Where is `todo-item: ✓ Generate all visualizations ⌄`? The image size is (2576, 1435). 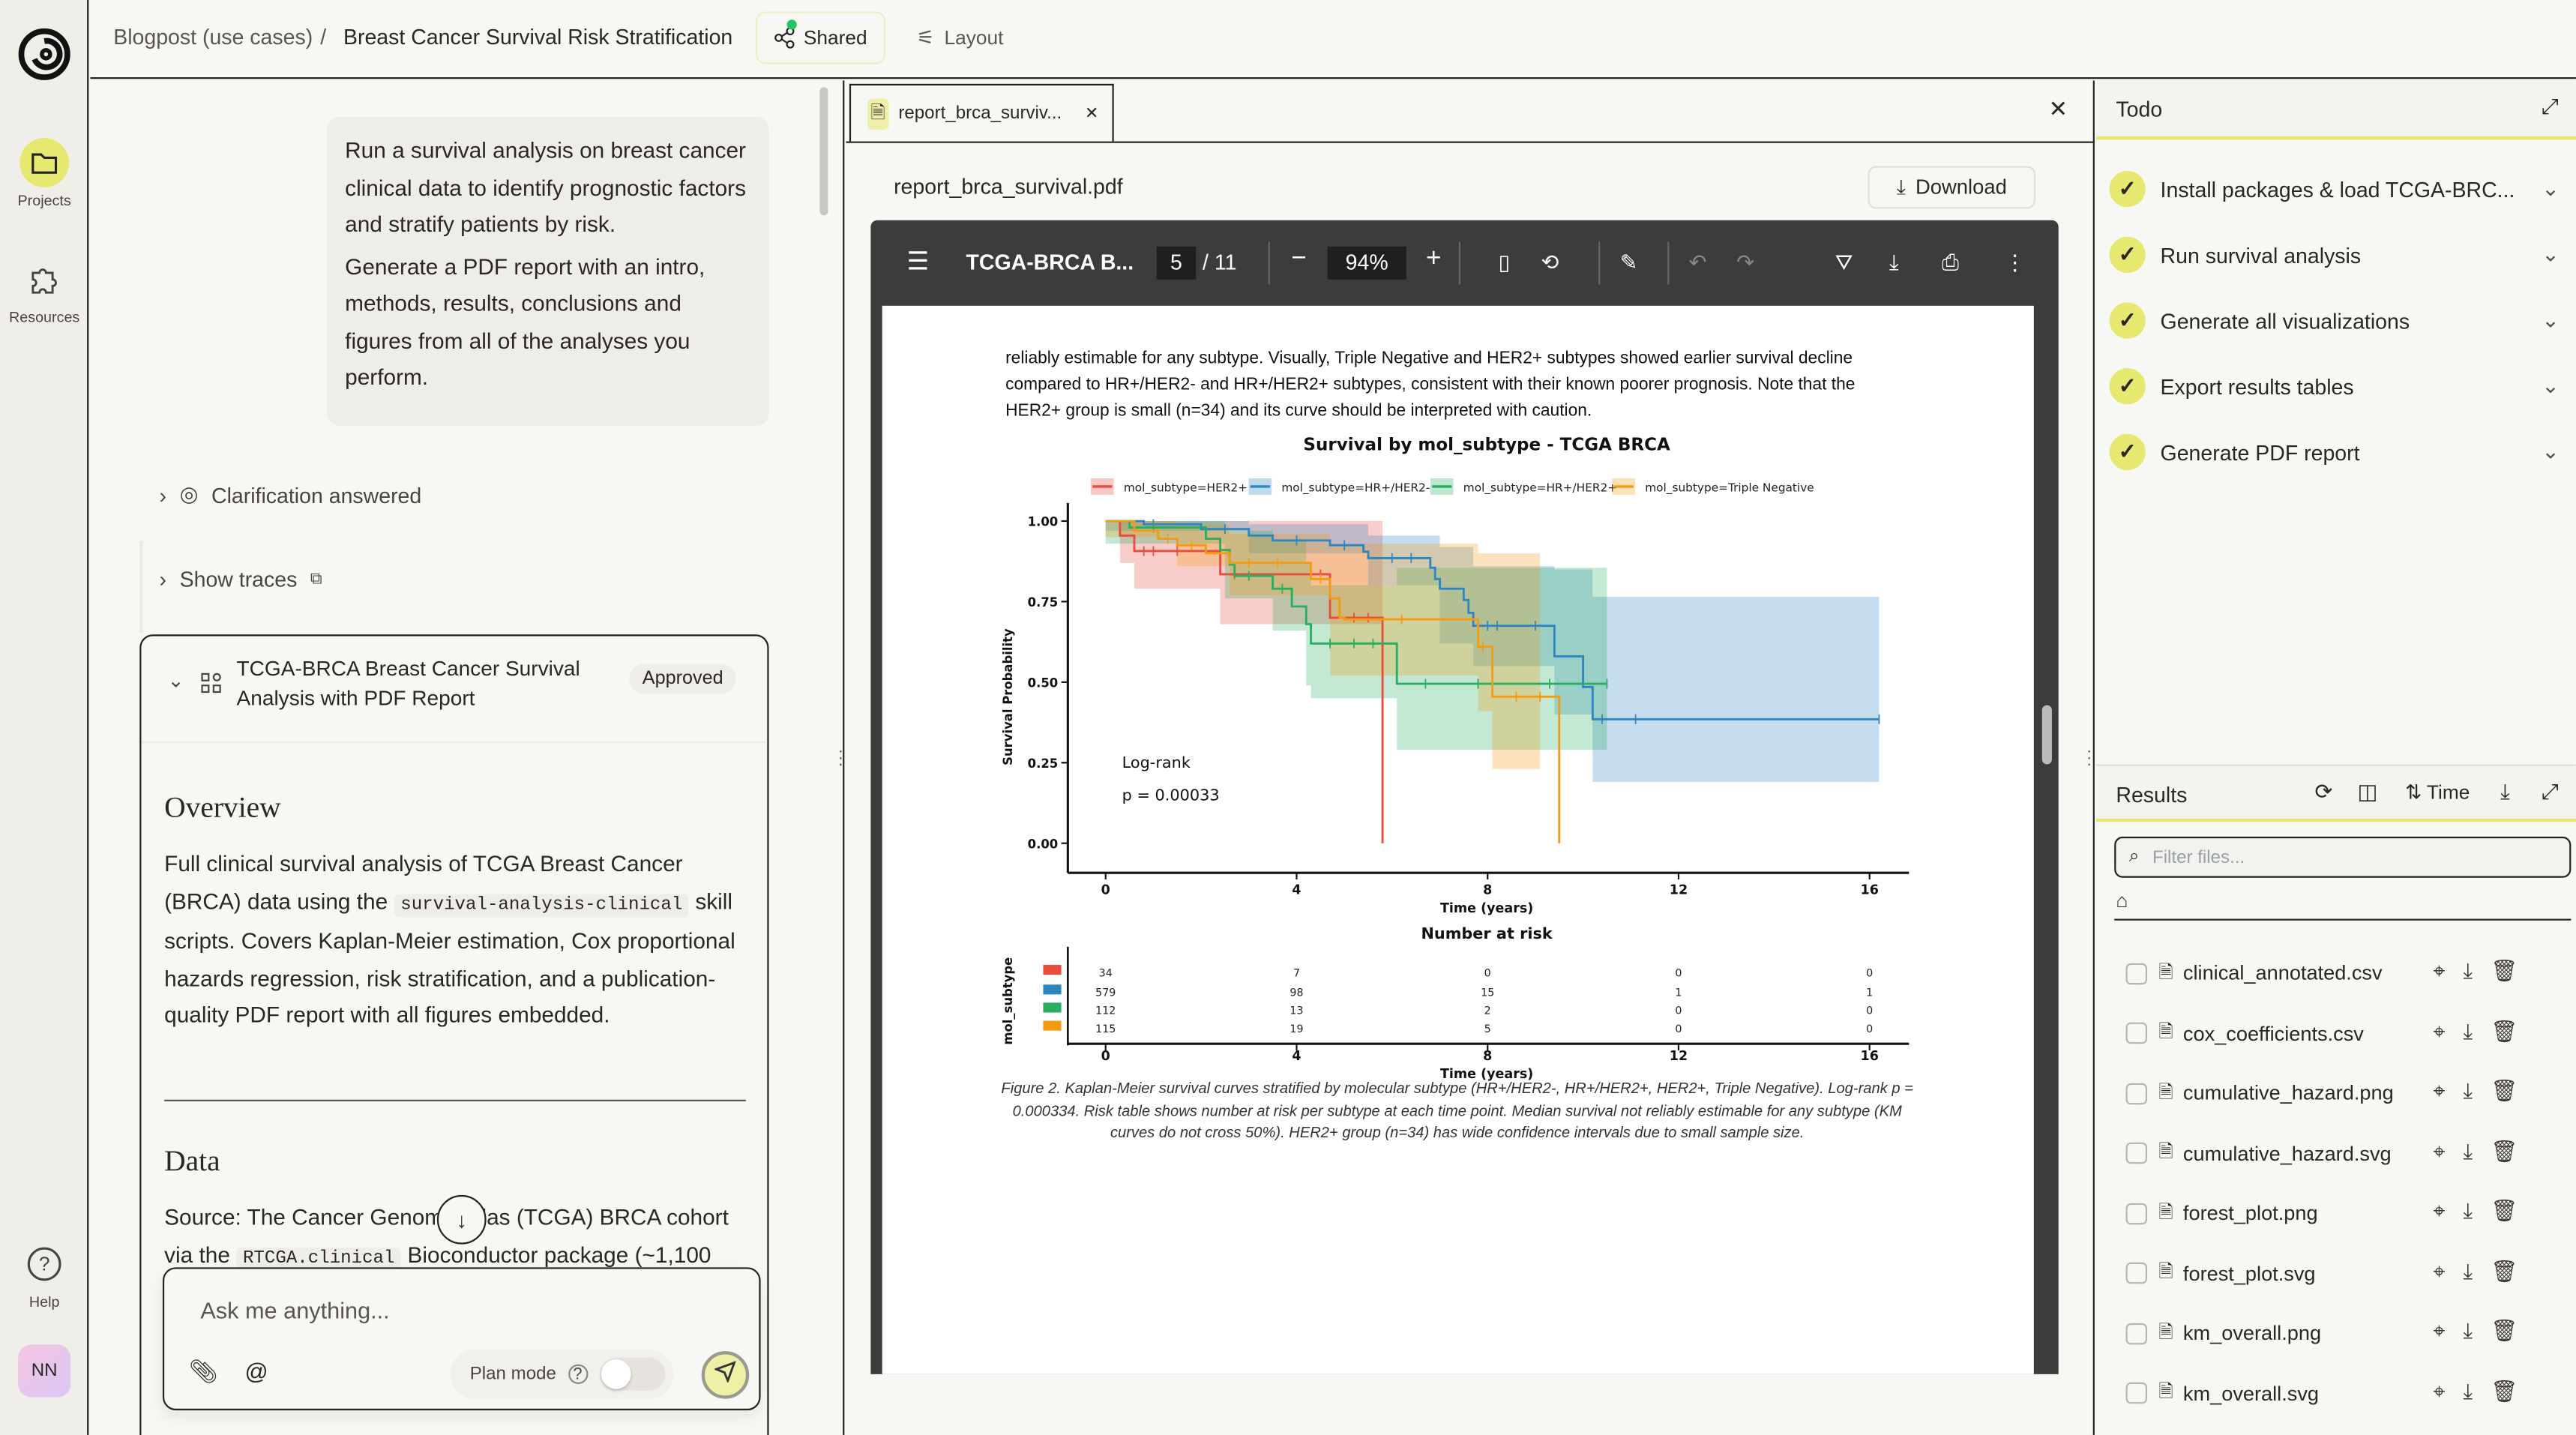 todo-item: ✓ Generate all visualizations ⌄ is located at coordinates (2339, 320).